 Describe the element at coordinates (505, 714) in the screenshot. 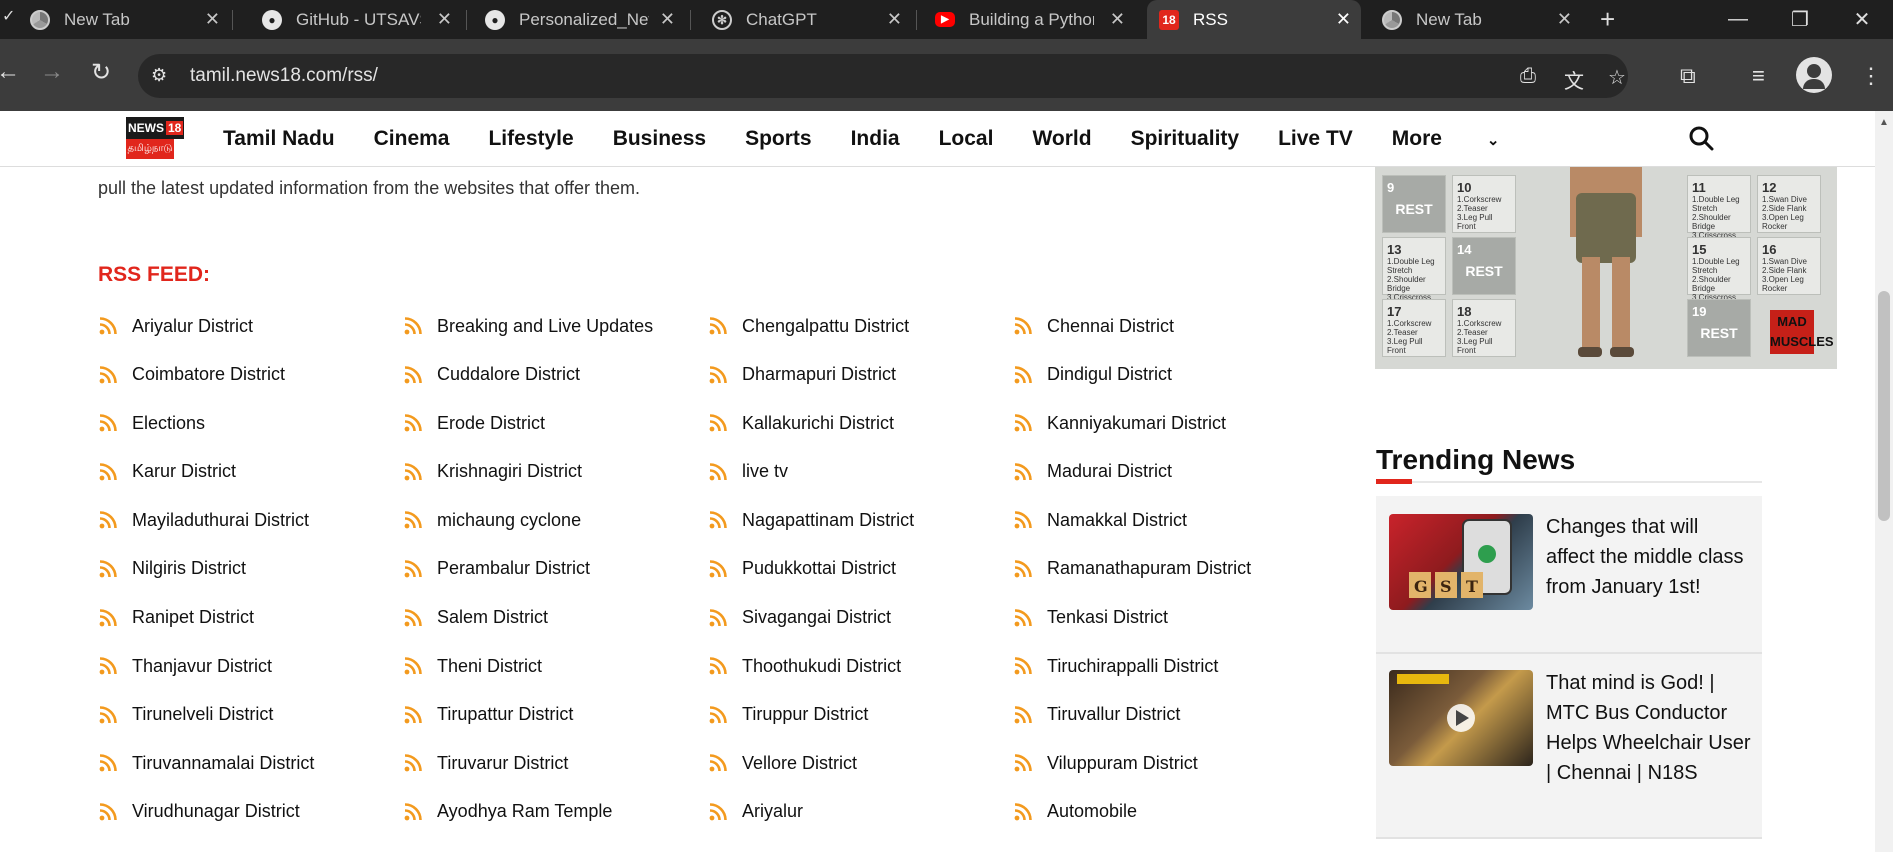

I see `rss-feed-label: Tirupattur District` at that location.